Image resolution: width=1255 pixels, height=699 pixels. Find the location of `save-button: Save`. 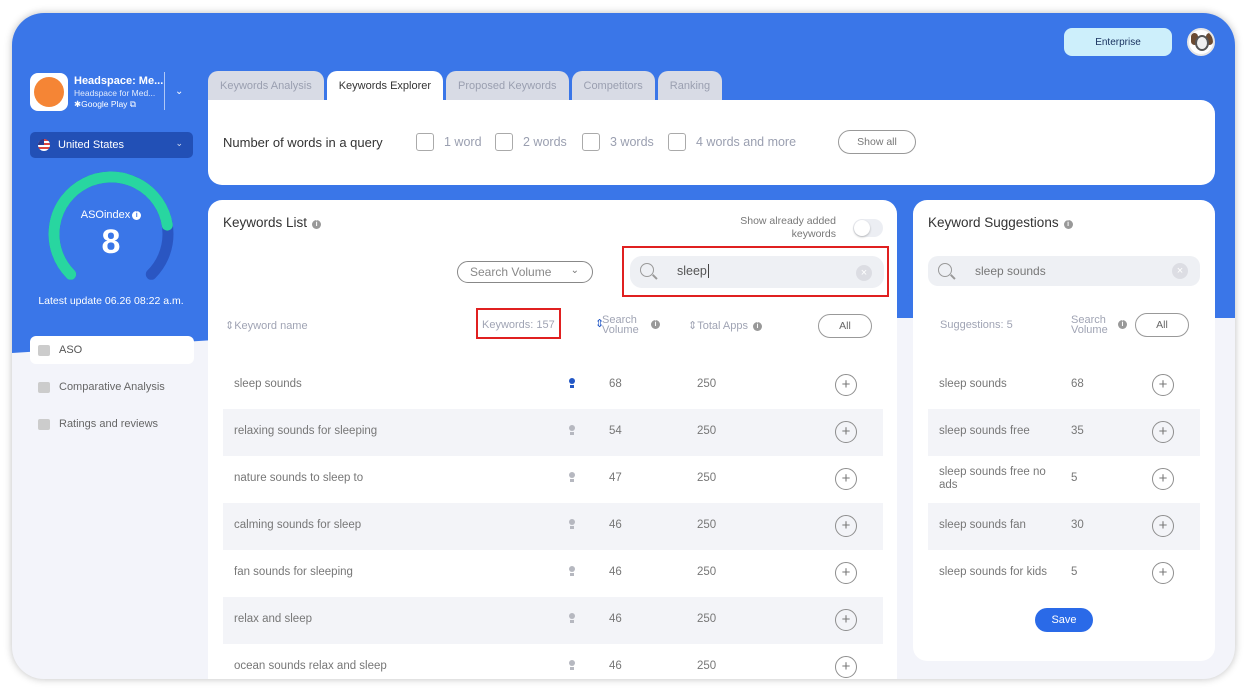

save-button: Save is located at coordinates (1064, 620).